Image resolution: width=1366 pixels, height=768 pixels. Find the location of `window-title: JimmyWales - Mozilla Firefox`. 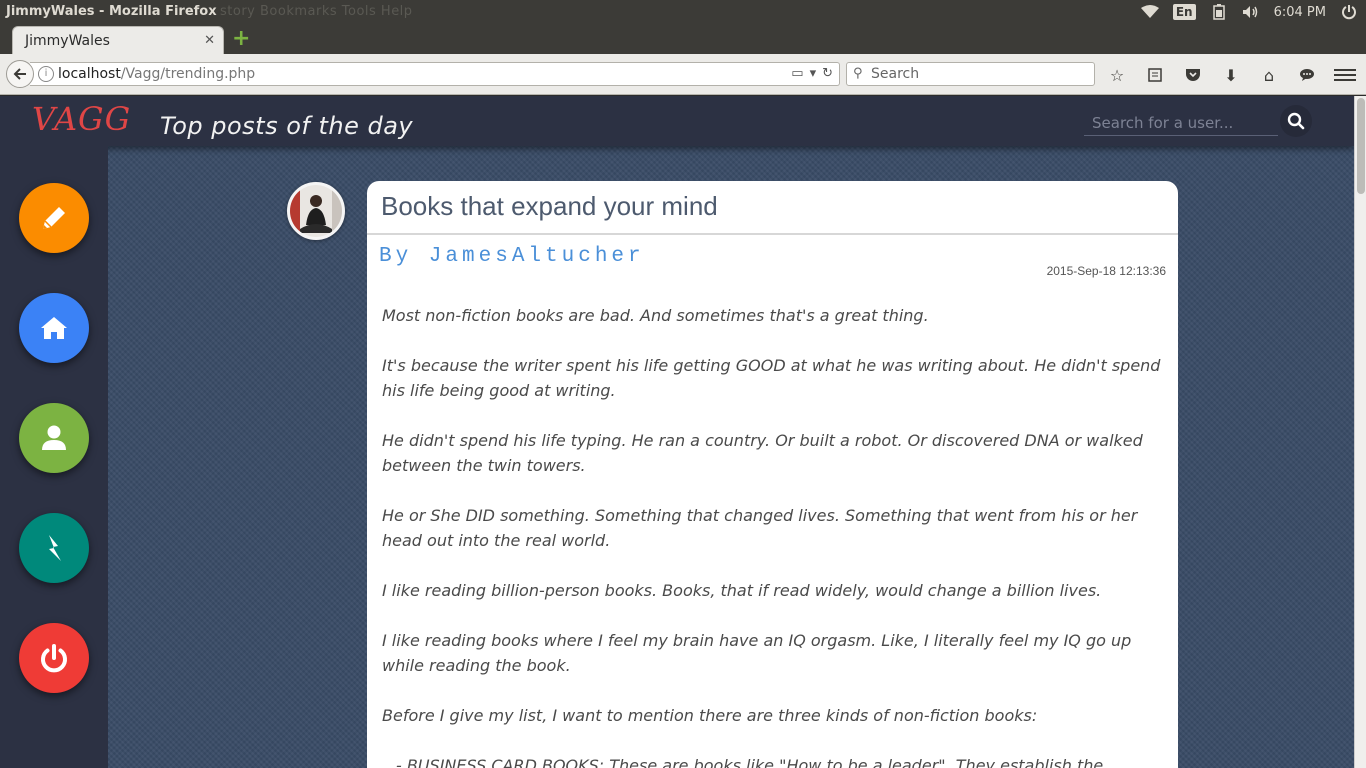

window-title: JimmyWales - Mozilla Firefox is located at coordinates (111, 11).